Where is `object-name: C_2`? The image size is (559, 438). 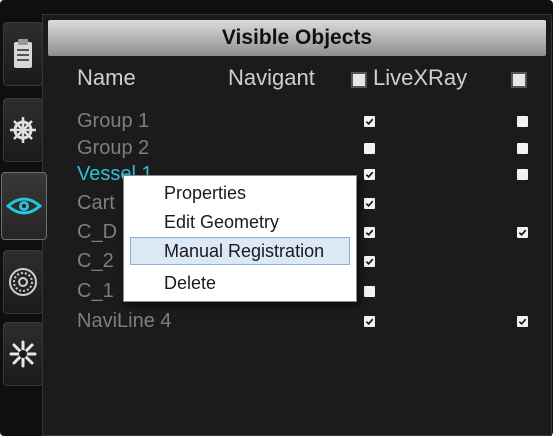 object-name: C_2 is located at coordinates (95, 261).